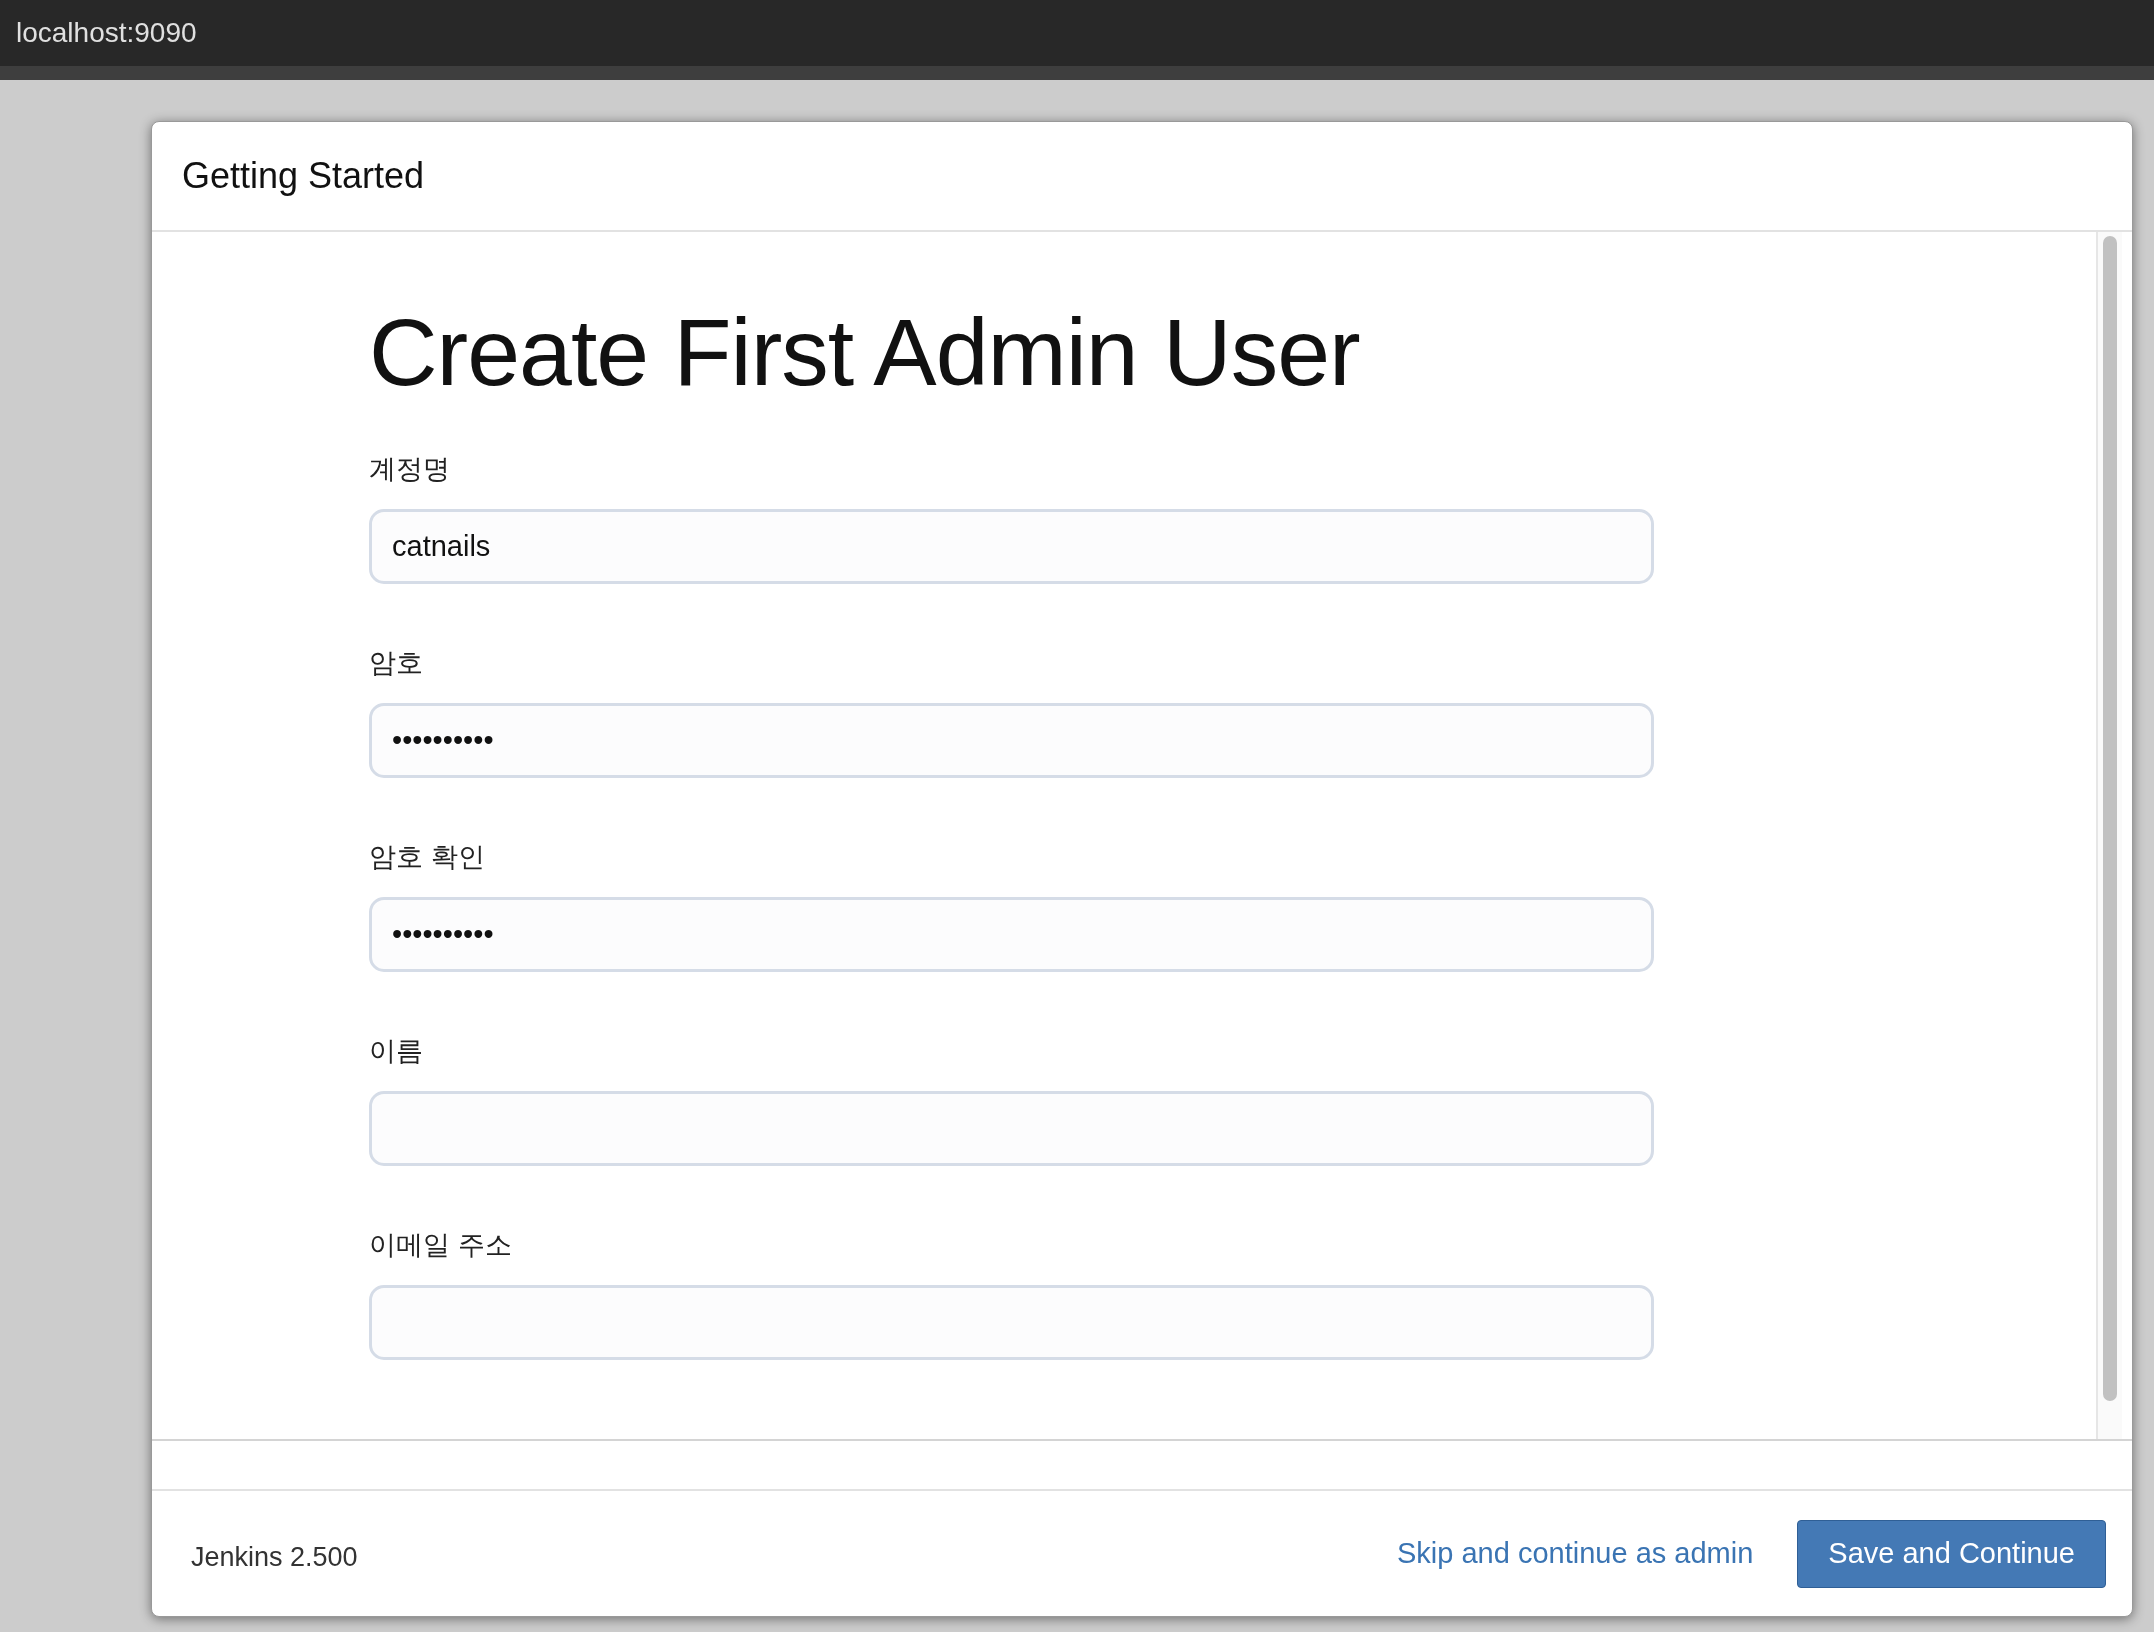 This screenshot has width=2154, height=1632. I want to click on scrollbar, so click(2109, 835).